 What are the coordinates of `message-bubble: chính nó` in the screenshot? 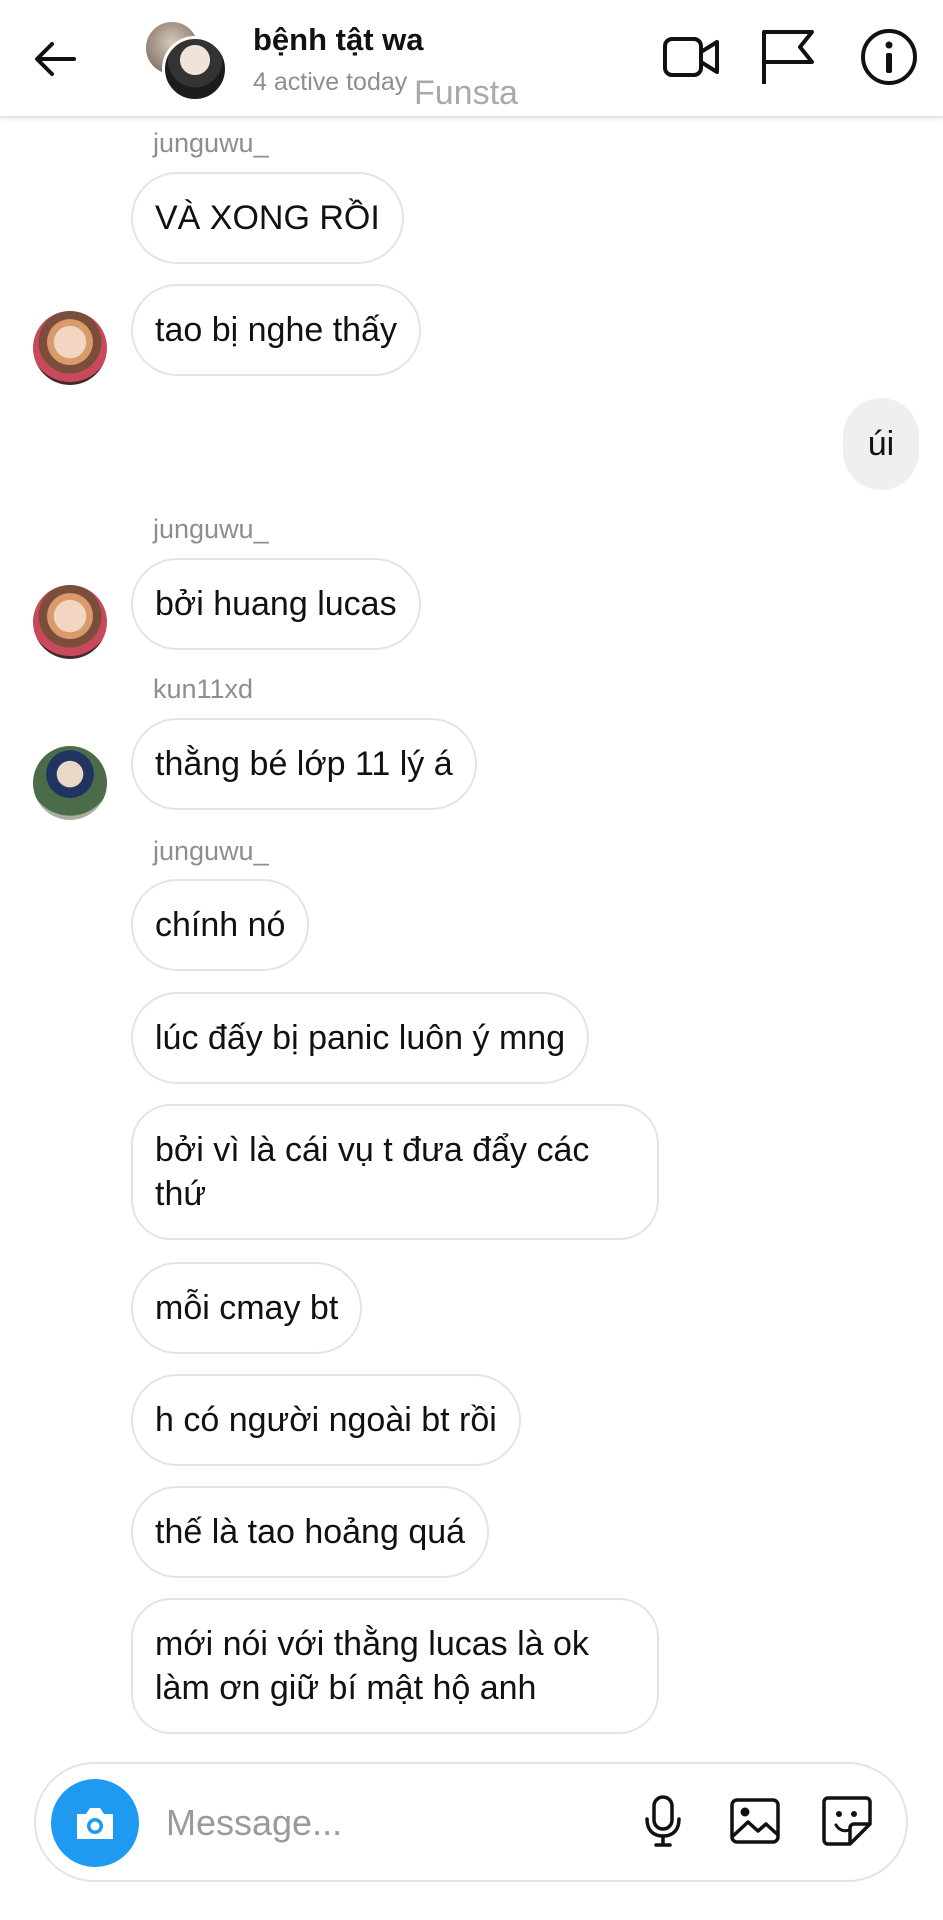 It's located at (220, 925).